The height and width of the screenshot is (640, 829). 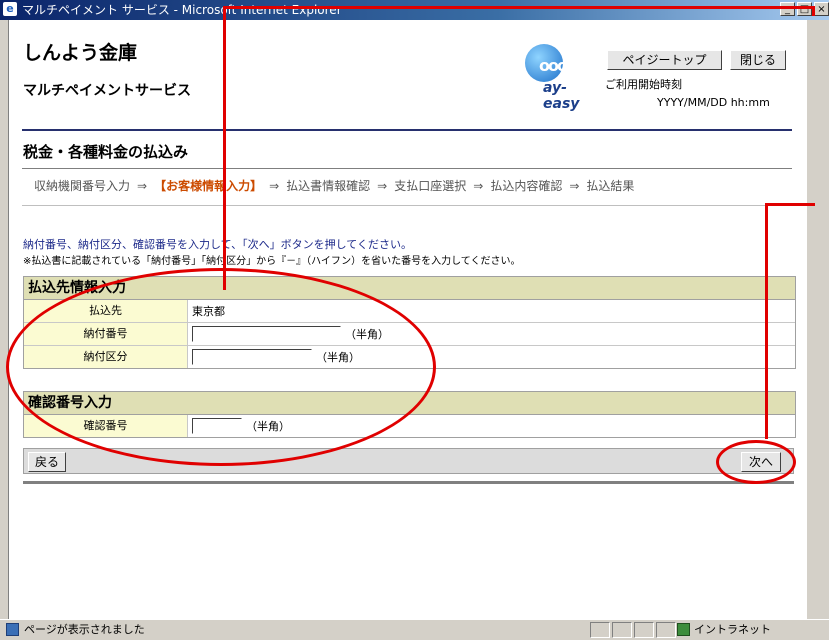 I want to click on maximize-button: □, so click(x=804, y=9).